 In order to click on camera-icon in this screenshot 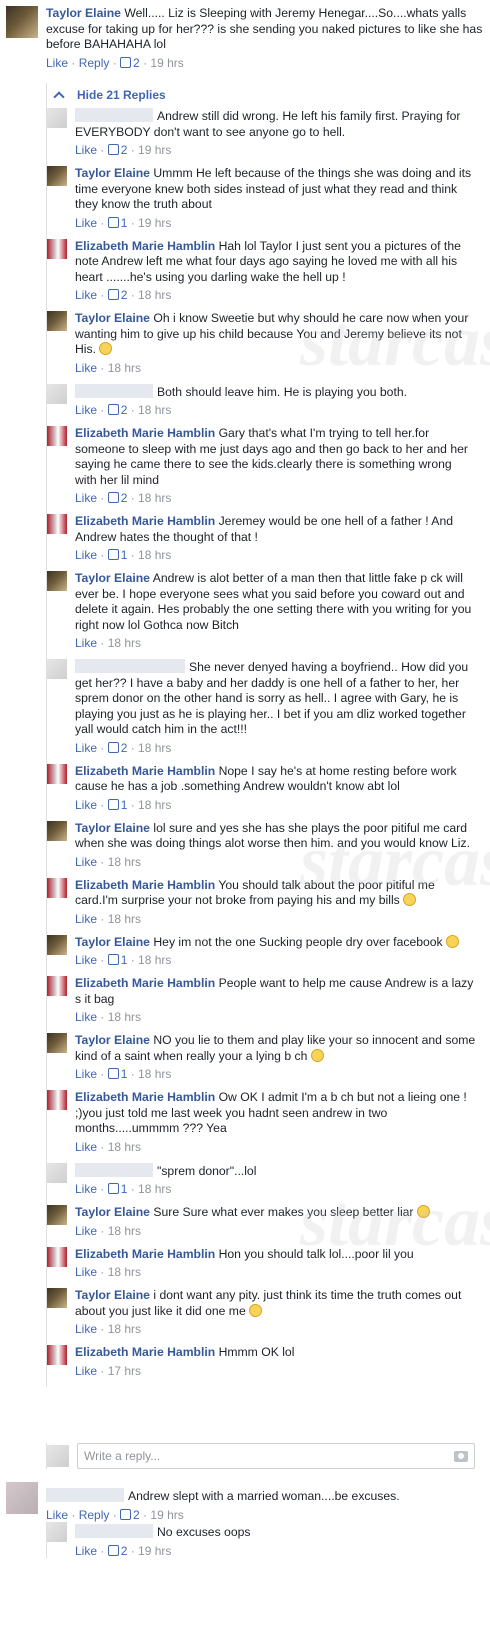, I will do `click(461, 1456)`.